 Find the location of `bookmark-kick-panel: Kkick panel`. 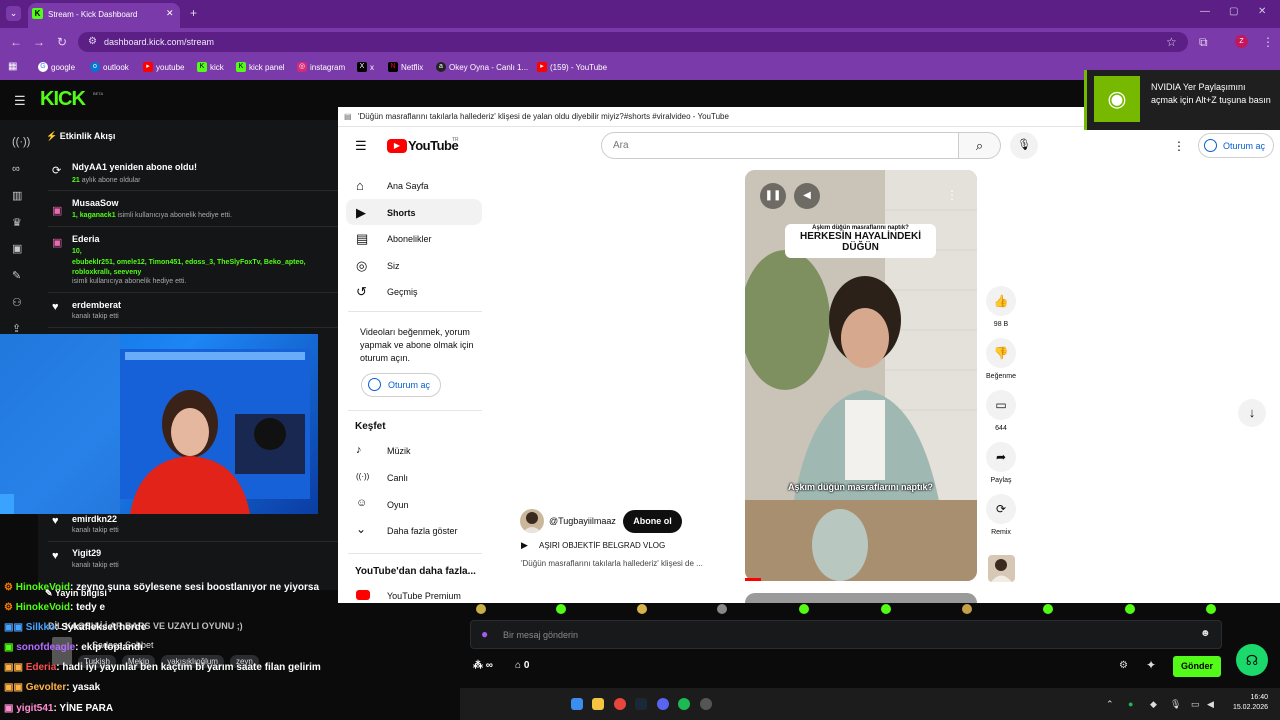

bookmark-kick-panel: Kkick panel is located at coordinates (260, 67).